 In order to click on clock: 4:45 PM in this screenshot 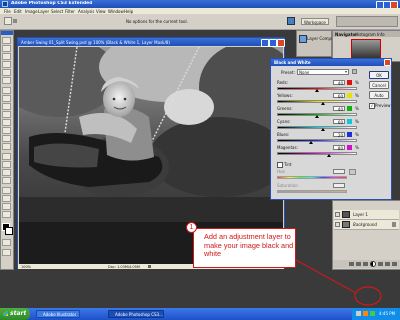, I will do `click(387, 313)`.